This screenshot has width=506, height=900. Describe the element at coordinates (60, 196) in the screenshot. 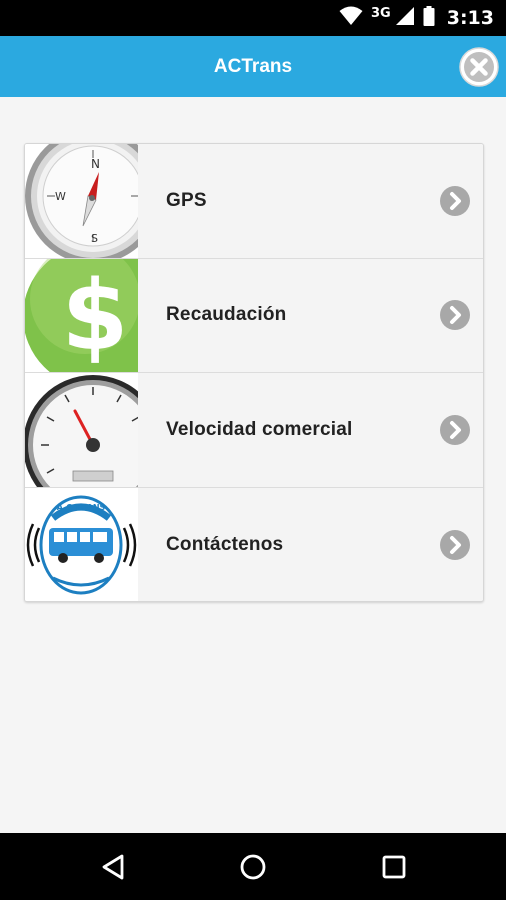

I see `svg-text: W` at that location.